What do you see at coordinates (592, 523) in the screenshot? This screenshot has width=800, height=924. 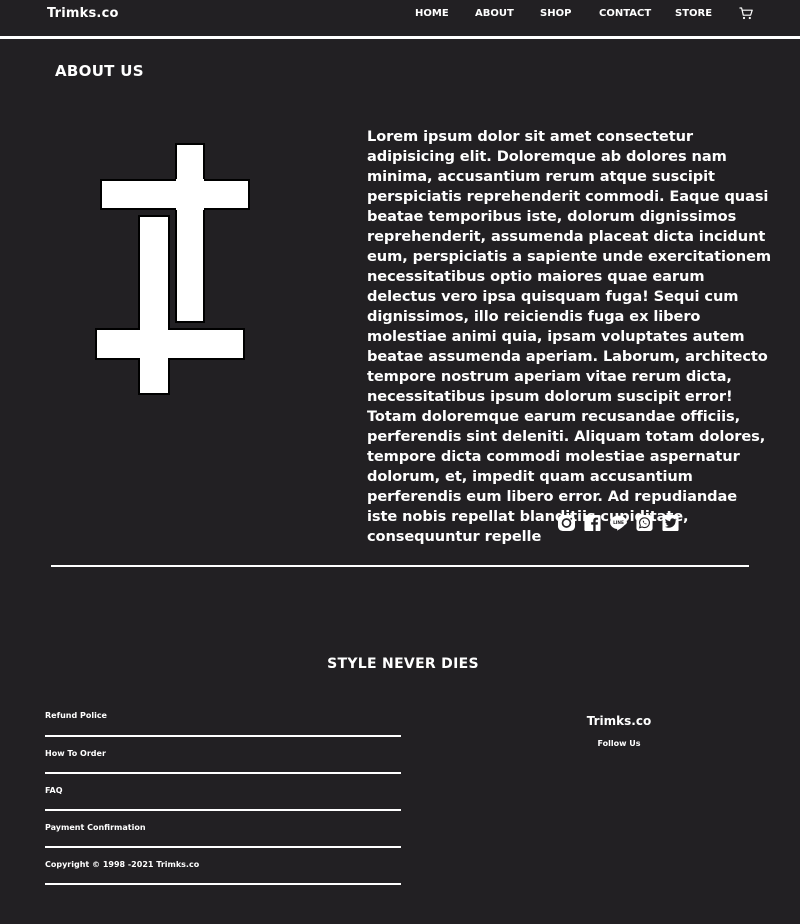 I see `facebook-icon` at bounding box center [592, 523].